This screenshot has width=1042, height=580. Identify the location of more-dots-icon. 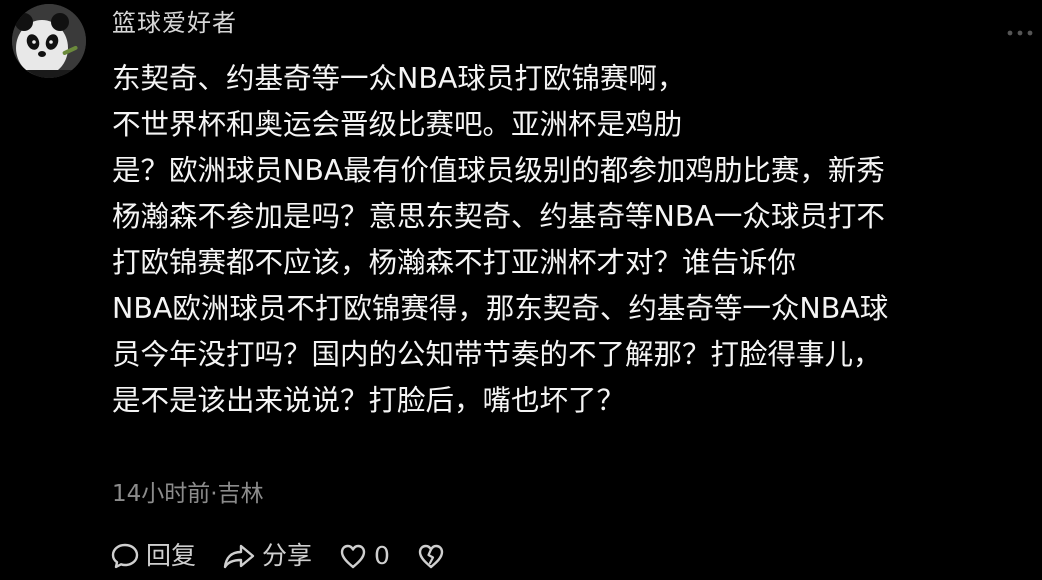
(1020, 33).